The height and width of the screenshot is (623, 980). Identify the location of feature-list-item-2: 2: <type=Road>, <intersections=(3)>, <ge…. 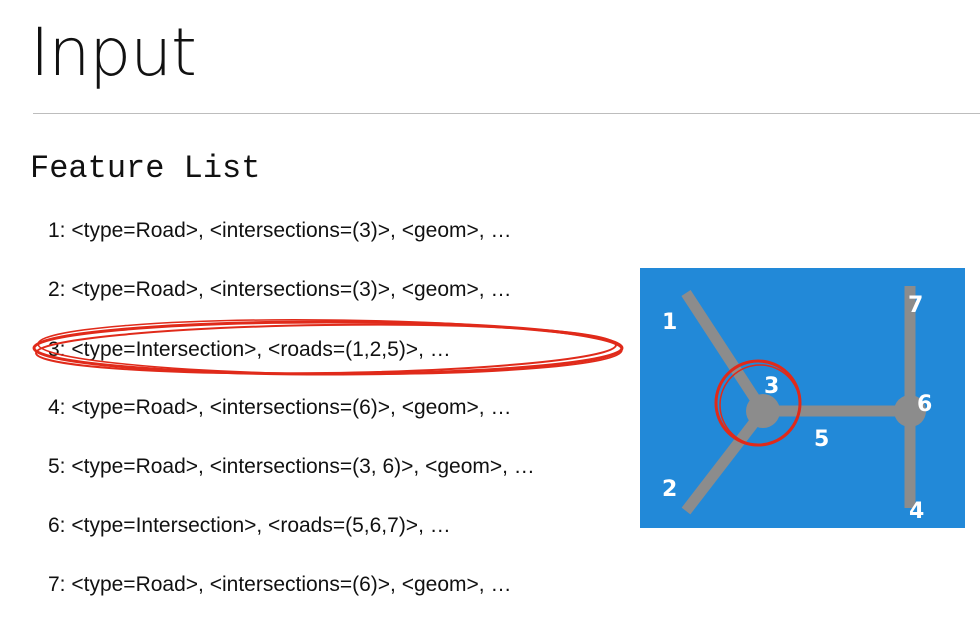
(280, 289).